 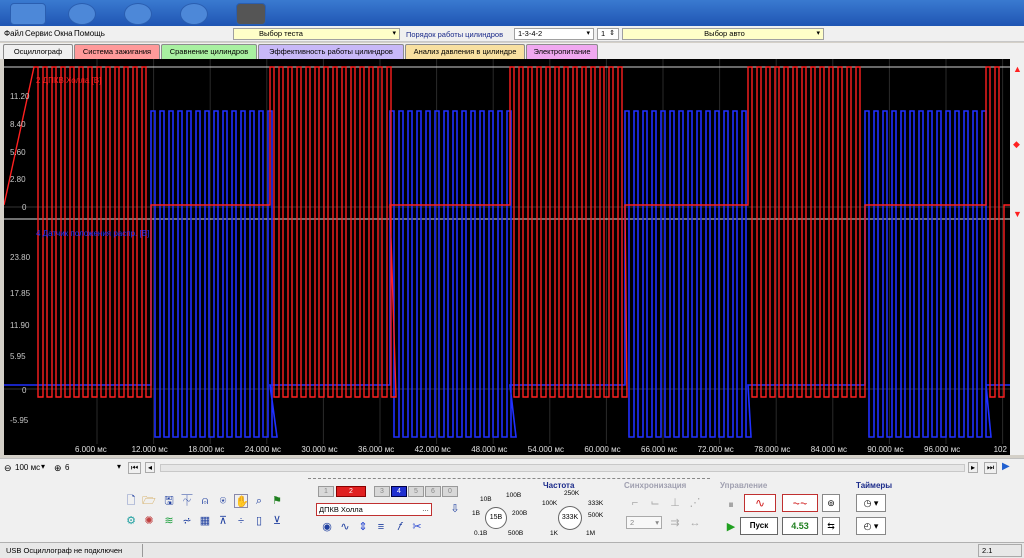 I want to click on auto-sync-icon: ⋰, so click(x=695, y=503).